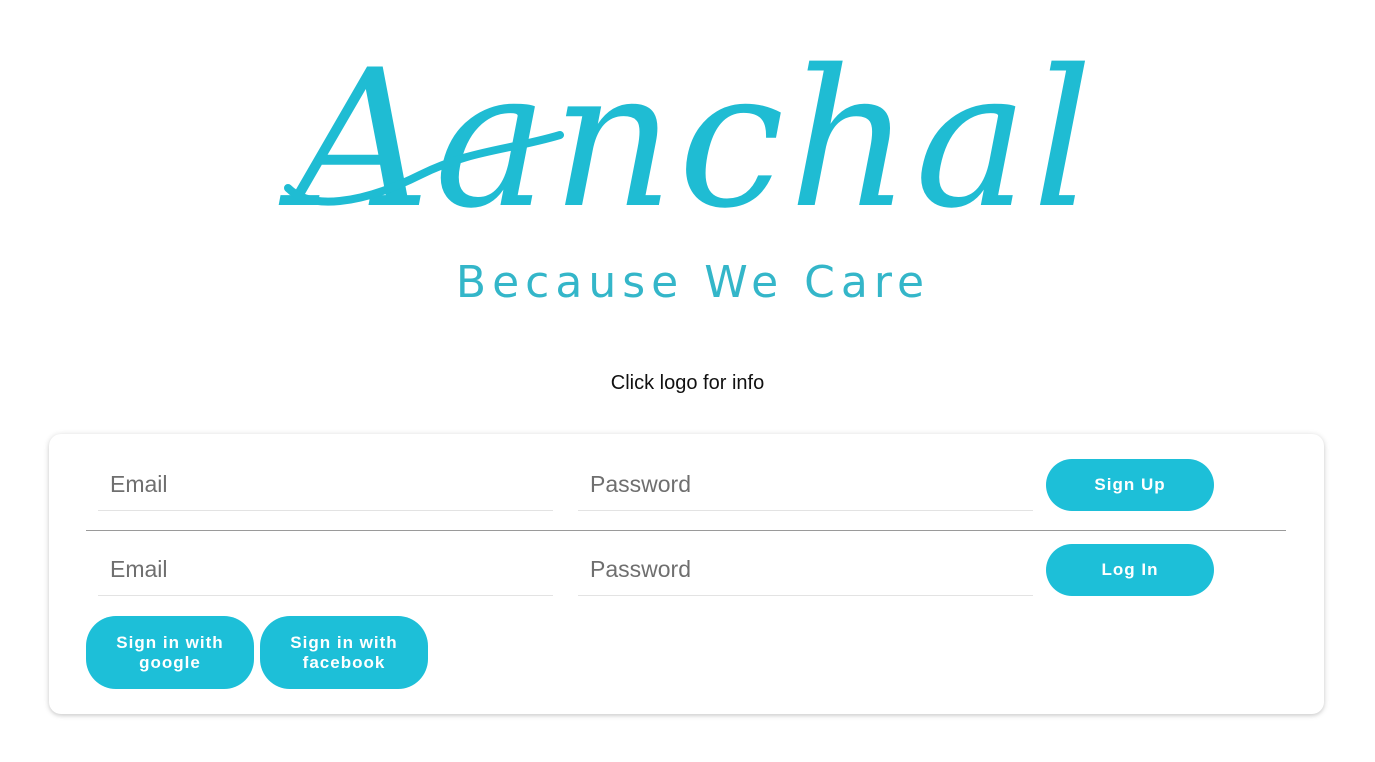 The width and height of the screenshot is (1375, 762). What do you see at coordinates (805, 485) in the screenshot?
I see `signup-password-input` at bounding box center [805, 485].